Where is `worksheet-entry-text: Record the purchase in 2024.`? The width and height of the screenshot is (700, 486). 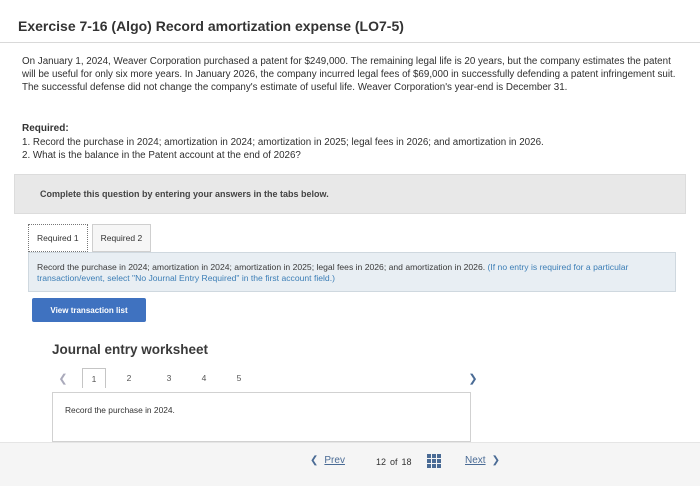 worksheet-entry-text: Record the purchase in 2024. is located at coordinates (120, 410).